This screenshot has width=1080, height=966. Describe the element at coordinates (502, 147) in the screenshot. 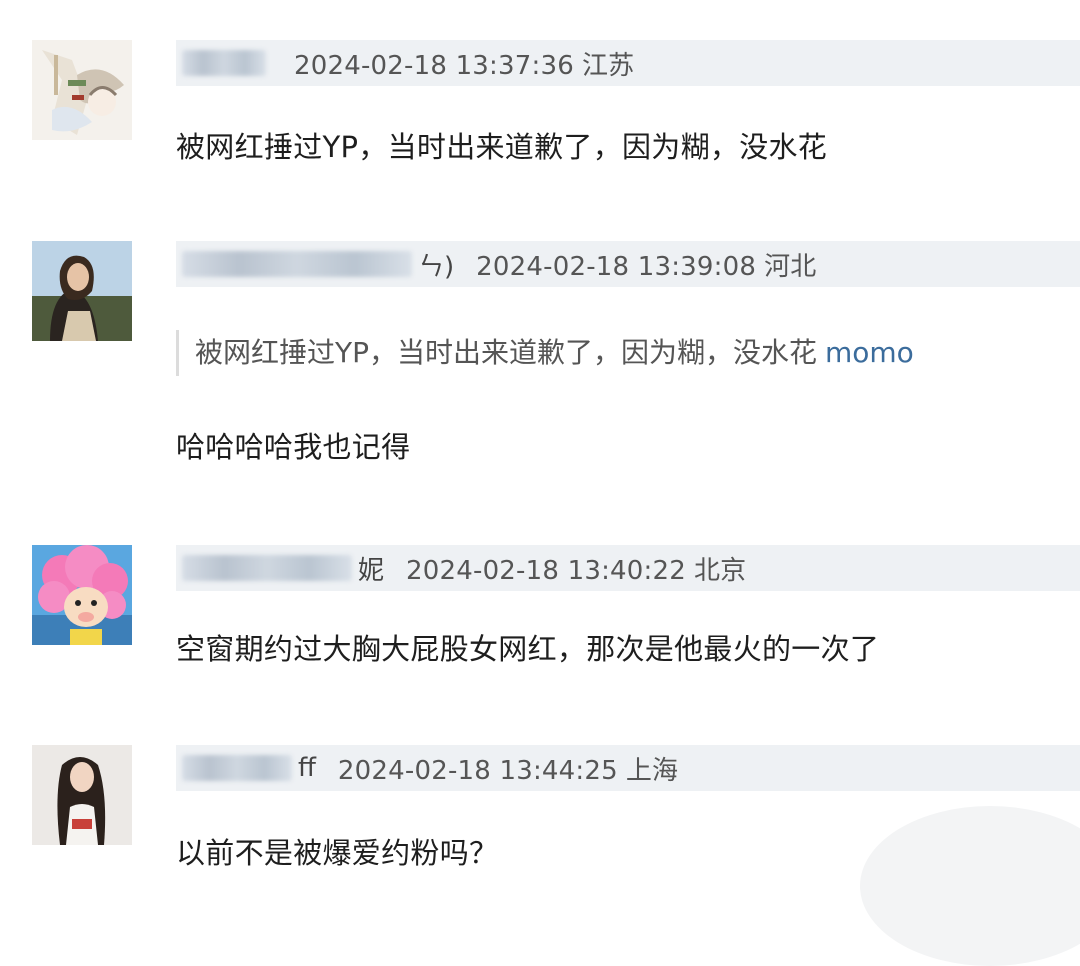

I see `comment-text: 被网红捶过YP，当时出来道歉了，因为糊，没水花` at that location.